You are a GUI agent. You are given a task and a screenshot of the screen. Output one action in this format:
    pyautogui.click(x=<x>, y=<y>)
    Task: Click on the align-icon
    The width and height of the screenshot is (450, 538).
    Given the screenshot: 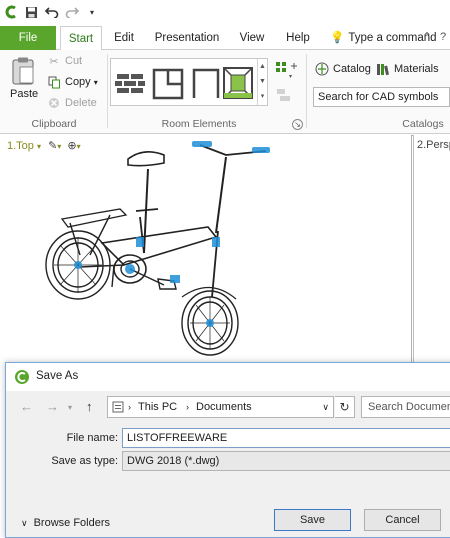 What is the action you would take?
    pyautogui.click(x=283, y=95)
    